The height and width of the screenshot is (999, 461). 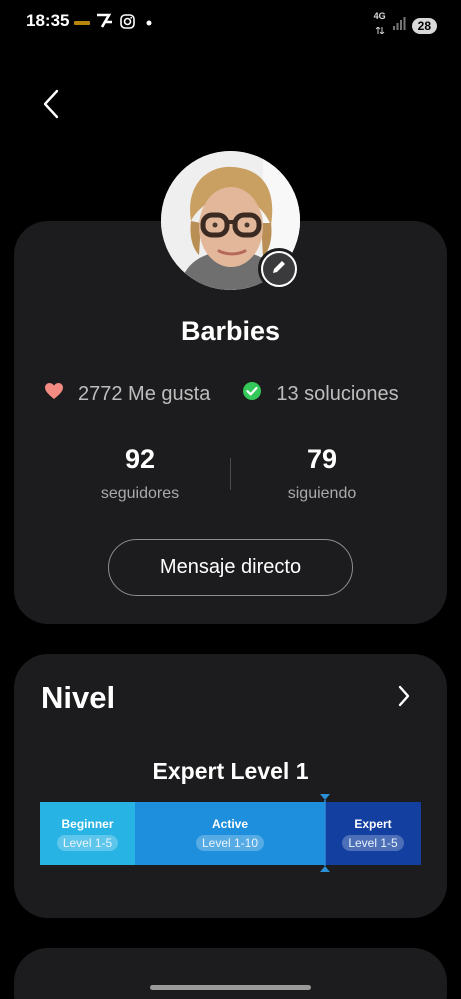 I want to click on level-segment-expert: Expert Level 1-5, so click(x=373, y=833).